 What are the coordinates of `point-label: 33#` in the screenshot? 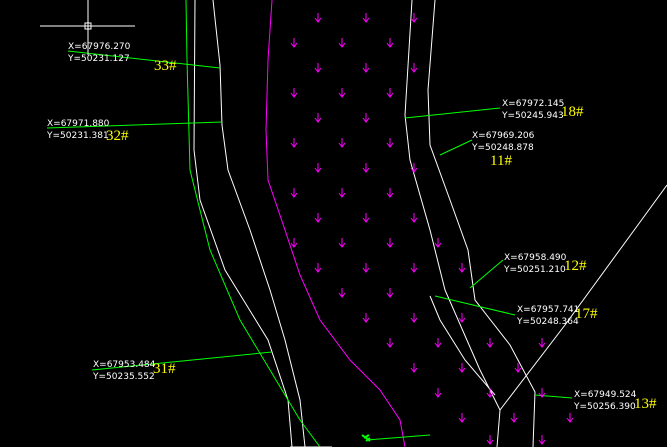 It's located at (165, 66).